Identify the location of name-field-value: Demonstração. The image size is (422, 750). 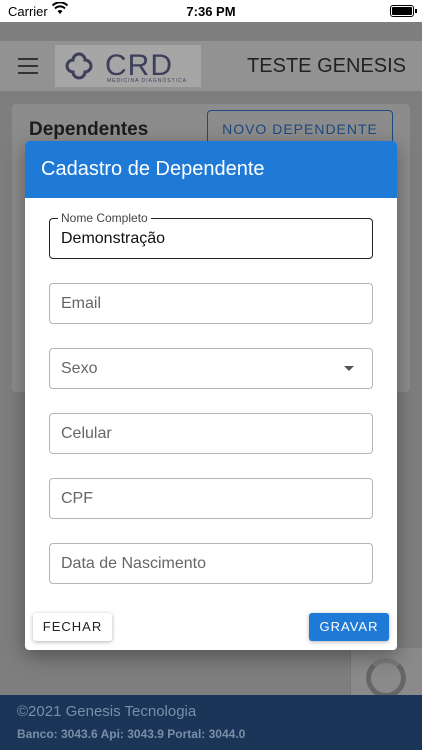
(113, 238).